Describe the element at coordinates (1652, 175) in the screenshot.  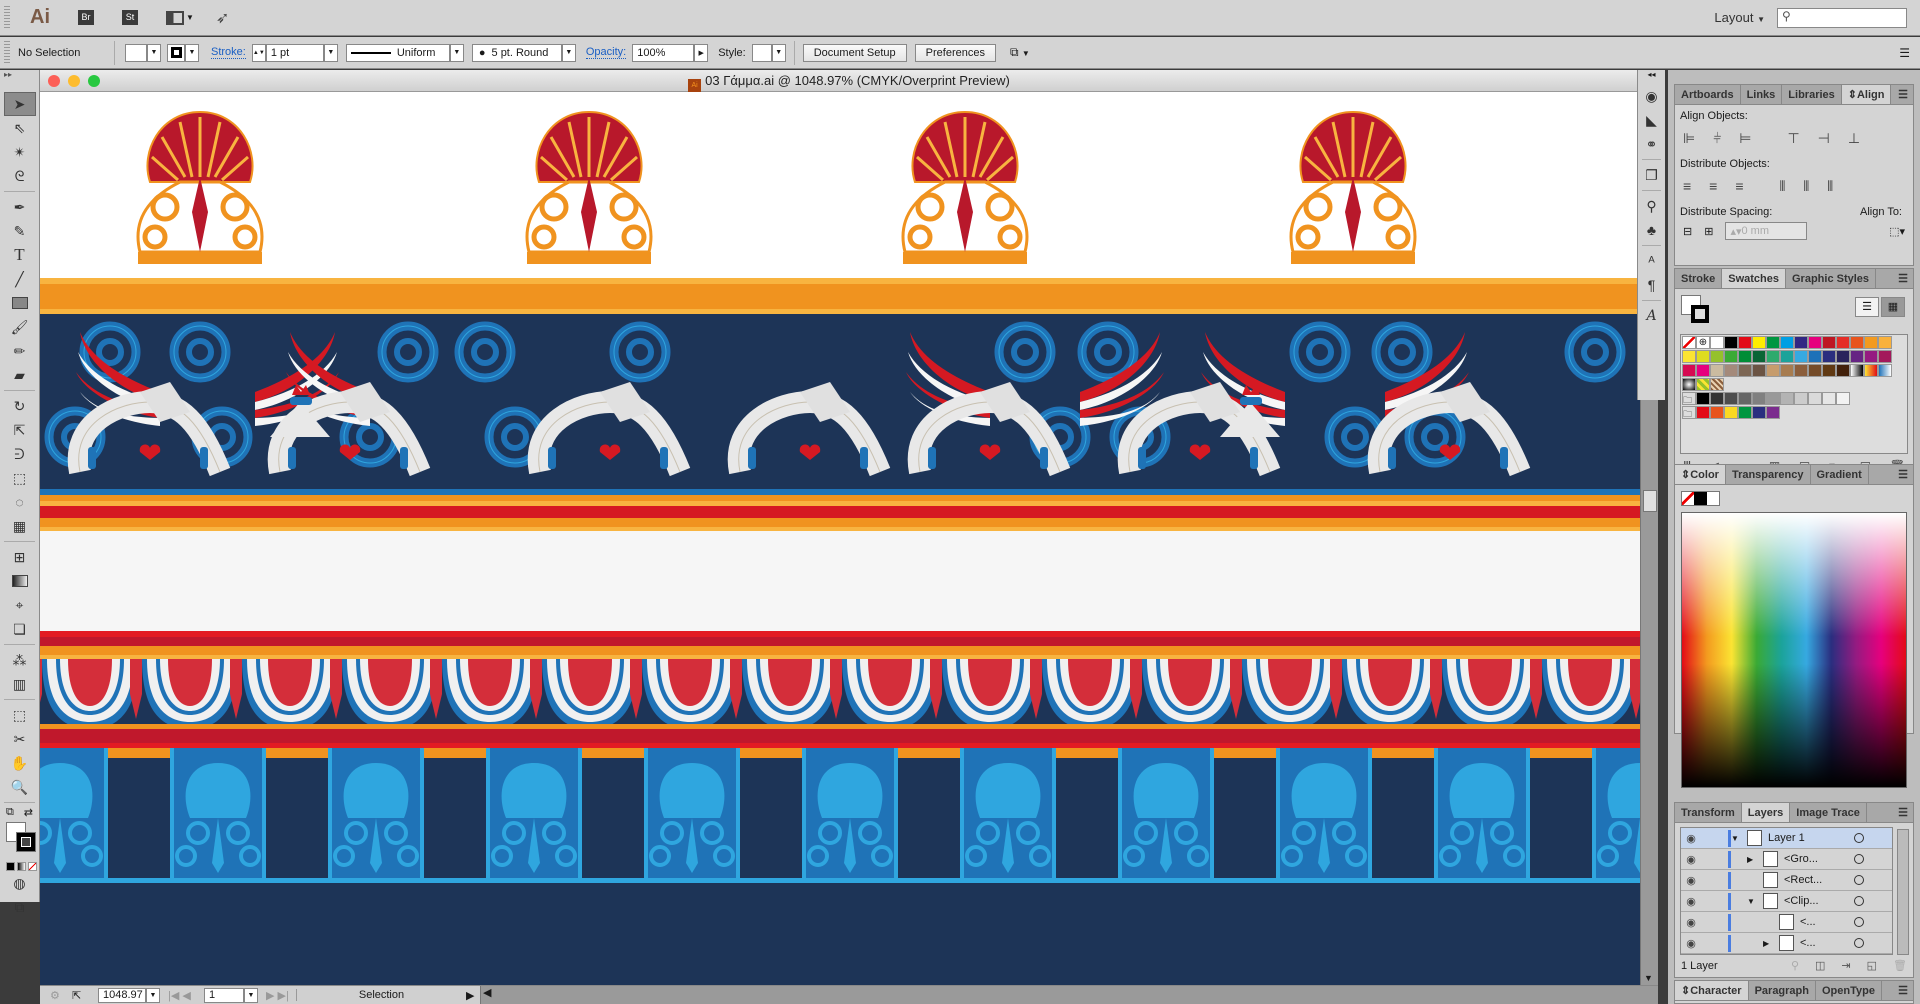
I see `pathfinder-panel-icon: ❐` at that location.